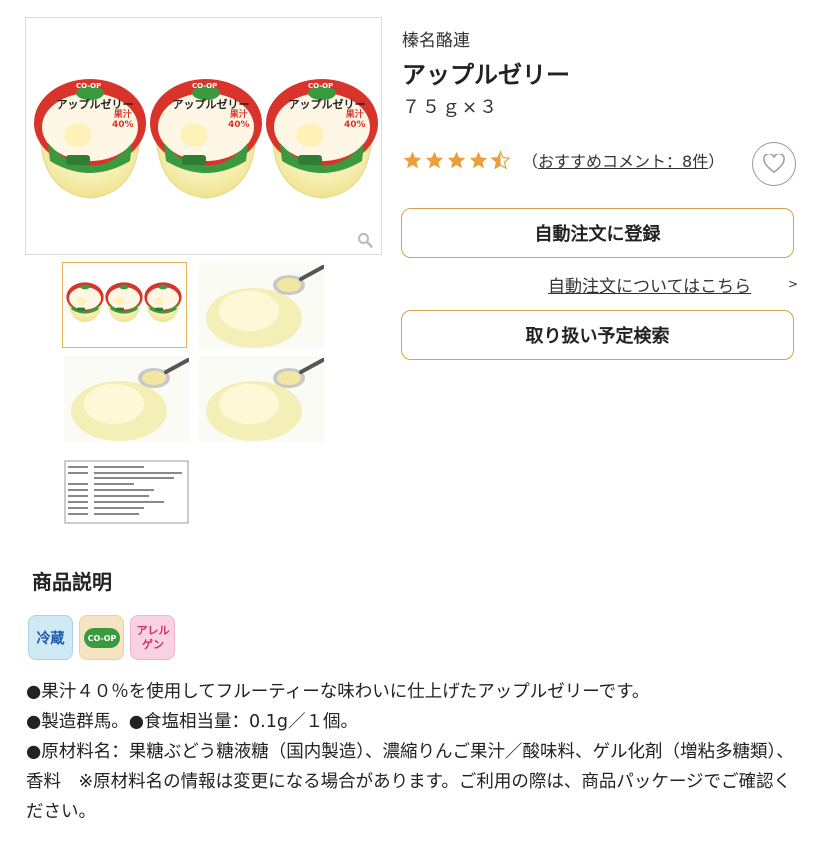  I want to click on rating-row: （おすすめコメント：8件）, so click(563, 160).